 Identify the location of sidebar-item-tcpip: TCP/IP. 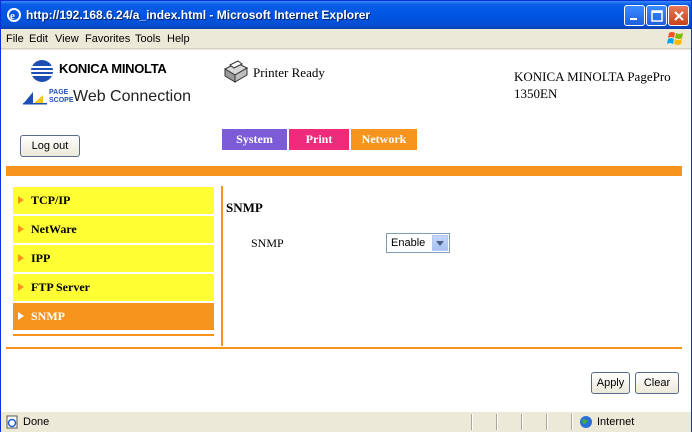
(113, 200).